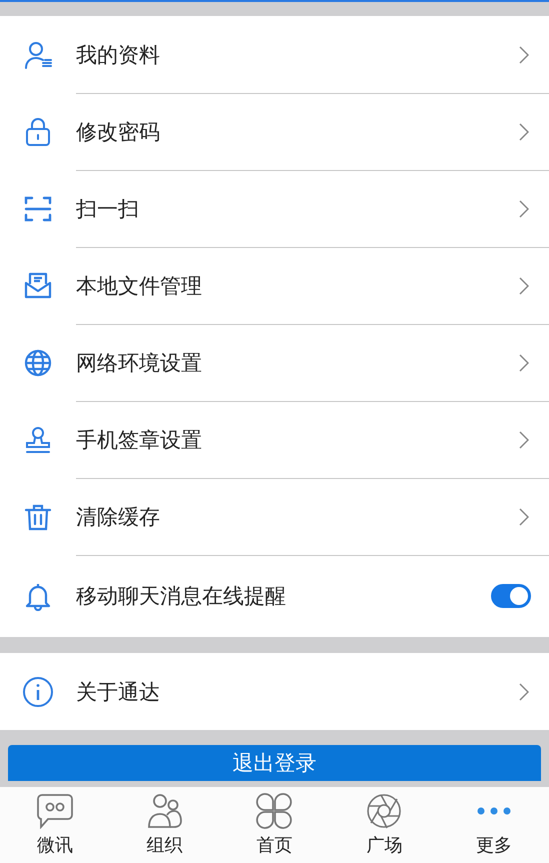 Image resolution: width=549 pixels, height=863 pixels. What do you see at coordinates (297, 362) in the screenshot?
I see `setting-label: 网络环境设置` at bounding box center [297, 362].